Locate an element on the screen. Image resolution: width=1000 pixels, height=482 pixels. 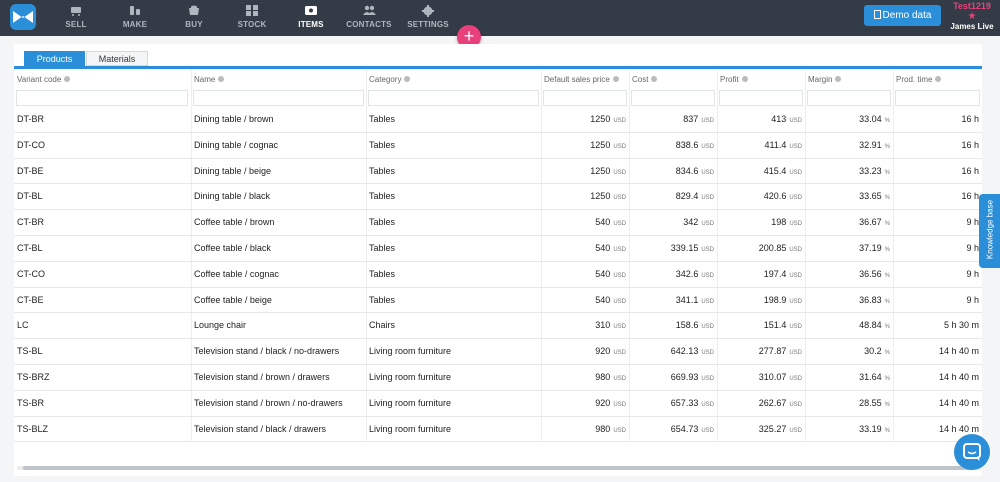
demo-data-label: Demo data is located at coordinates (907, 15).